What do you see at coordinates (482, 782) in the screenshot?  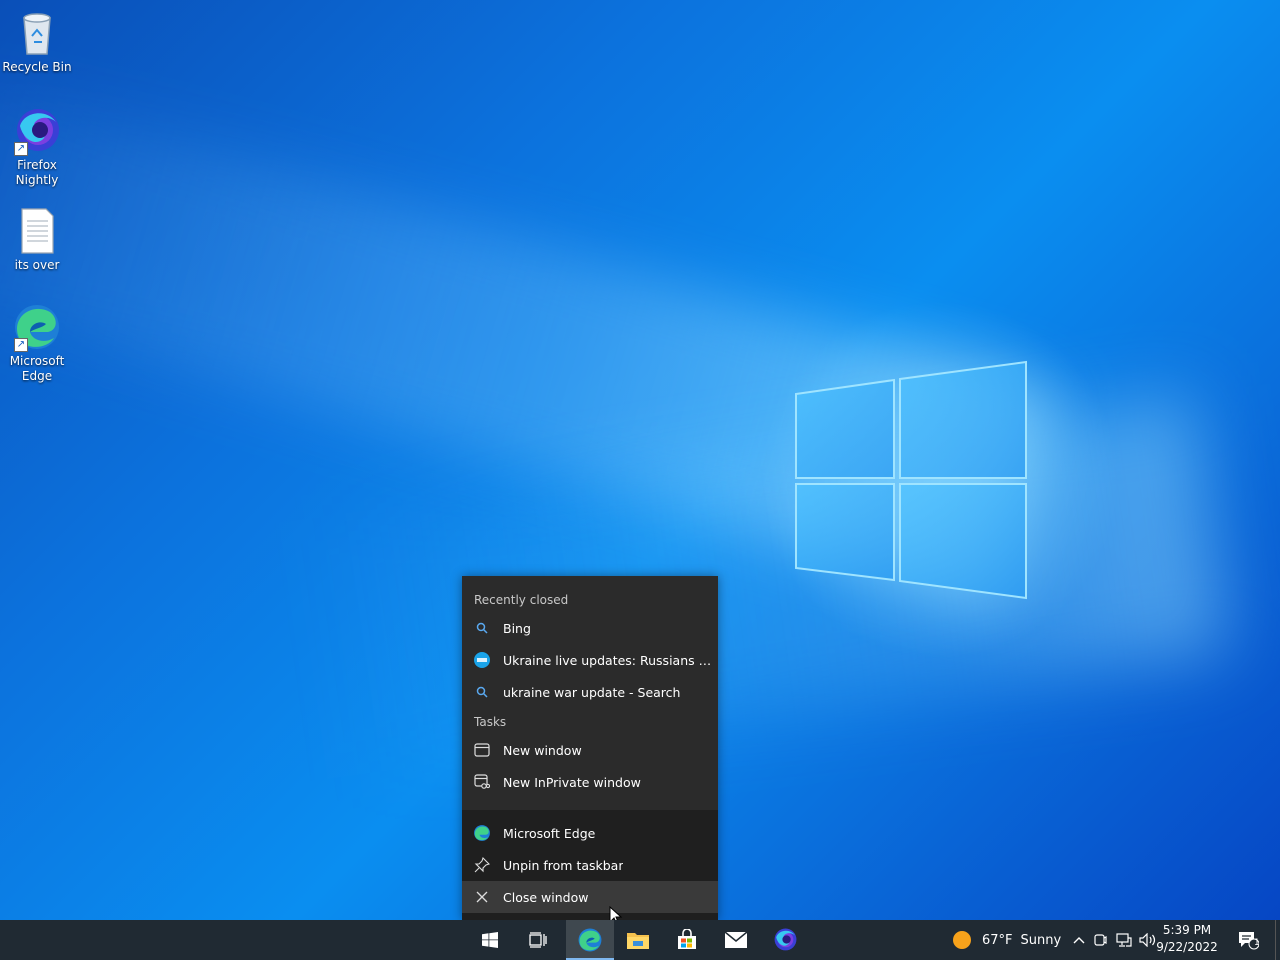 I see `inprivate-window-icon` at bounding box center [482, 782].